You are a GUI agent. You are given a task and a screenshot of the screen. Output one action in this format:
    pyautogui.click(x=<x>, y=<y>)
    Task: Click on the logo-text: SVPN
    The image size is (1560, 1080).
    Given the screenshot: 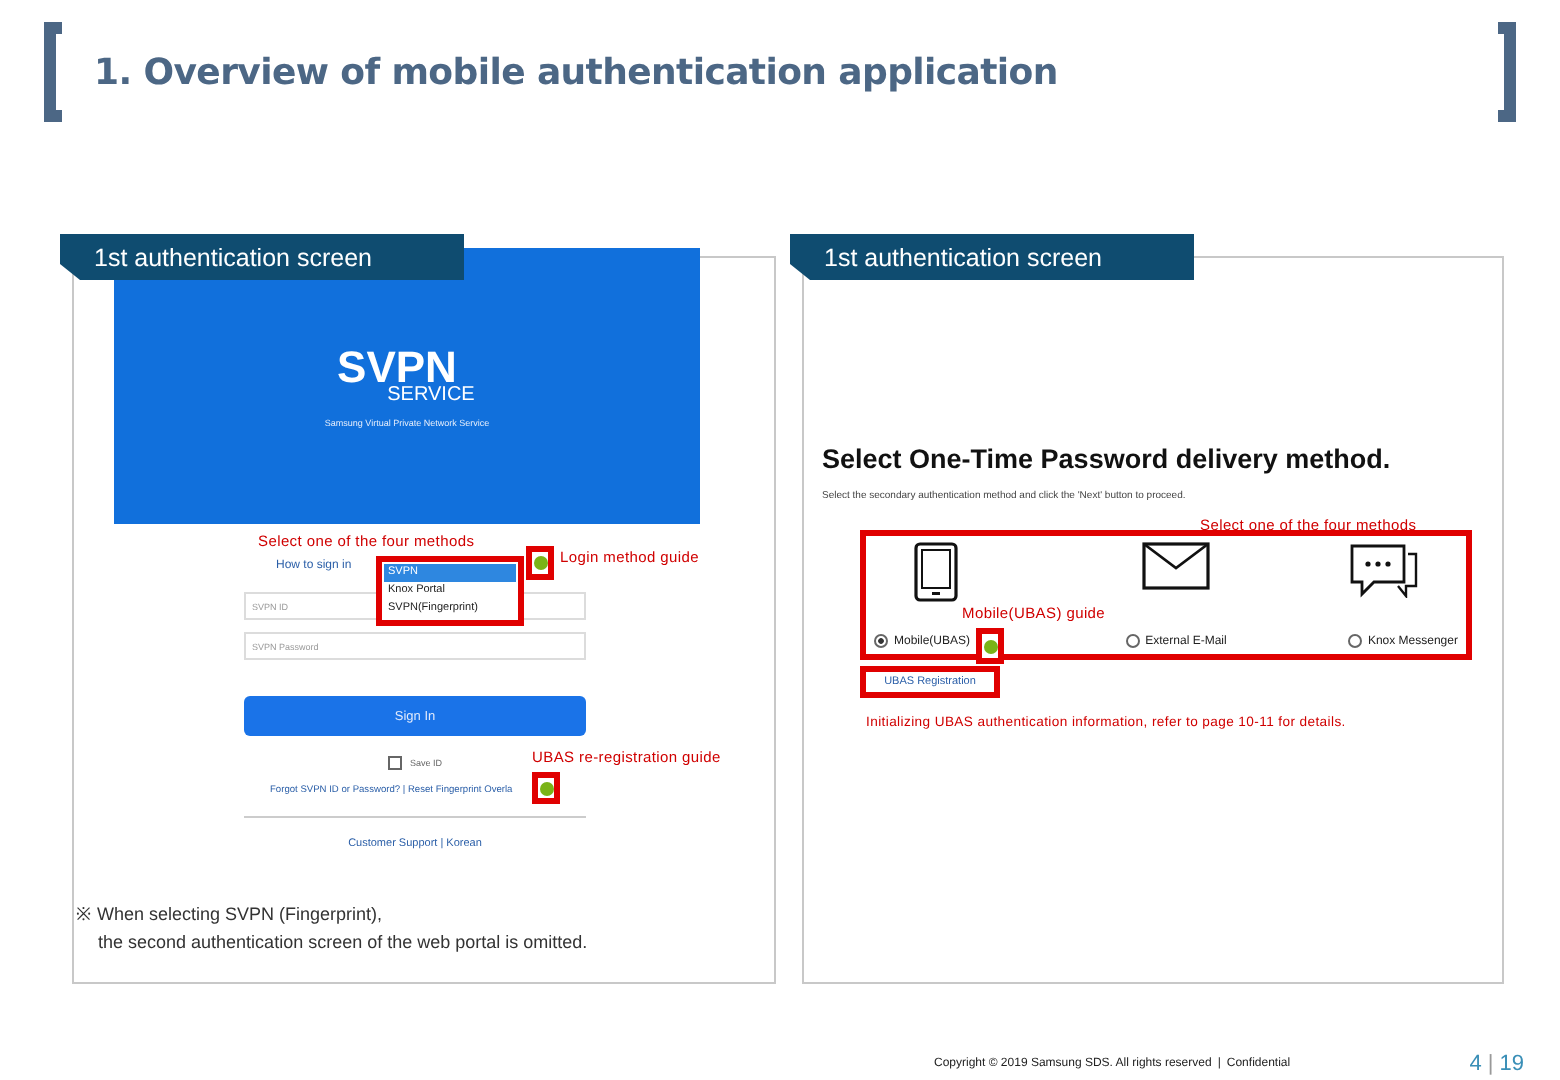 What is the action you would take?
    pyautogui.click(x=397, y=367)
    